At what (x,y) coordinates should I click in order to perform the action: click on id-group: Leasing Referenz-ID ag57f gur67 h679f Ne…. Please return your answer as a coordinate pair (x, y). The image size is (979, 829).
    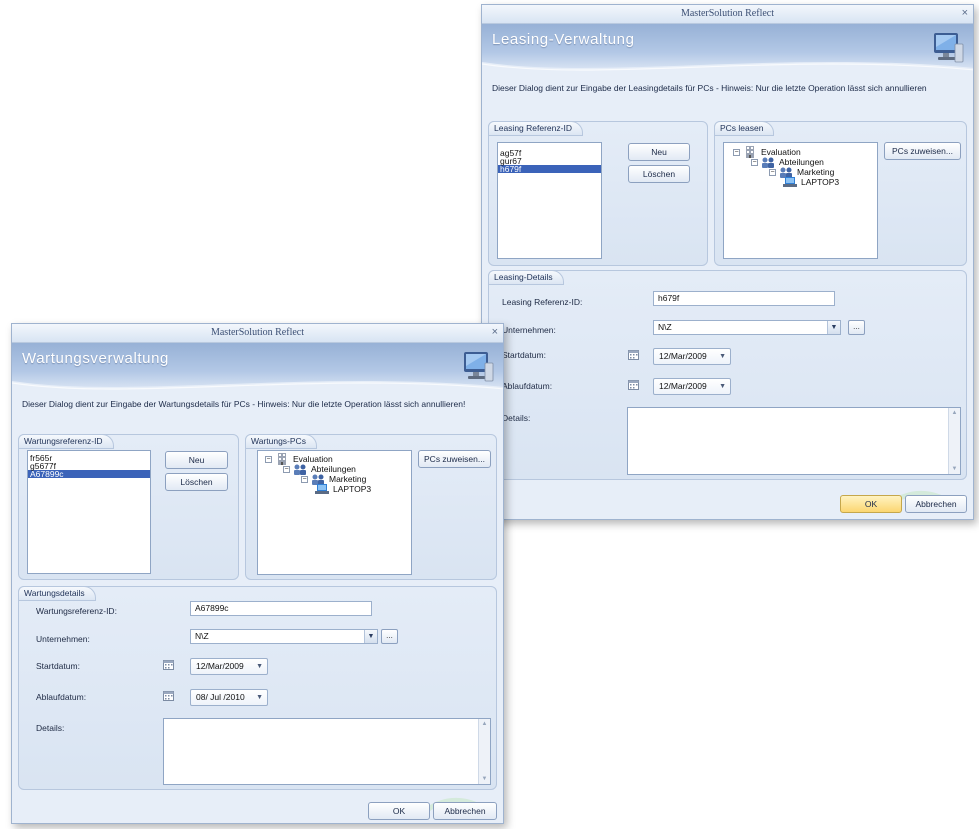
    Looking at the image, I should click on (598, 193).